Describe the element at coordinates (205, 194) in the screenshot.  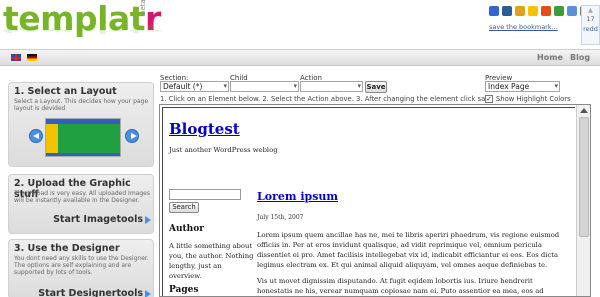
I see `search-input` at that location.